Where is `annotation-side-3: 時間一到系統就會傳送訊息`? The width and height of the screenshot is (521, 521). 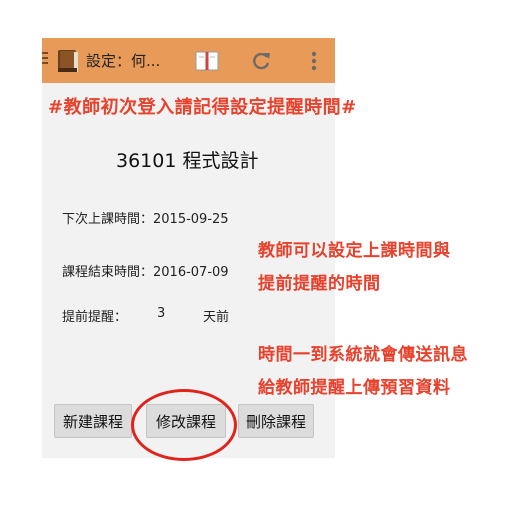 annotation-side-3: 時間一到系統就會傳送訊息 is located at coordinates (363, 355).